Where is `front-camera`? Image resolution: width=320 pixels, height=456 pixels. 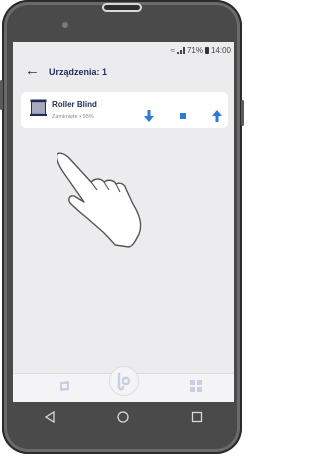
front-camera is located at coordinates (65, 25).